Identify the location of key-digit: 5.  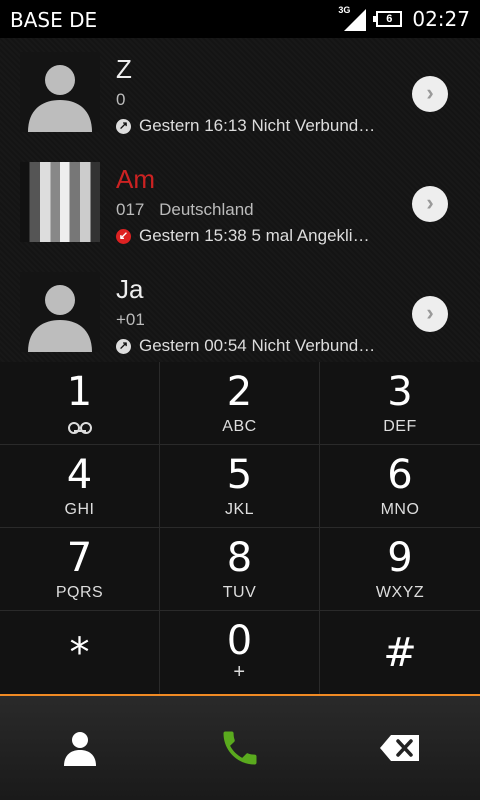
(239, 475).